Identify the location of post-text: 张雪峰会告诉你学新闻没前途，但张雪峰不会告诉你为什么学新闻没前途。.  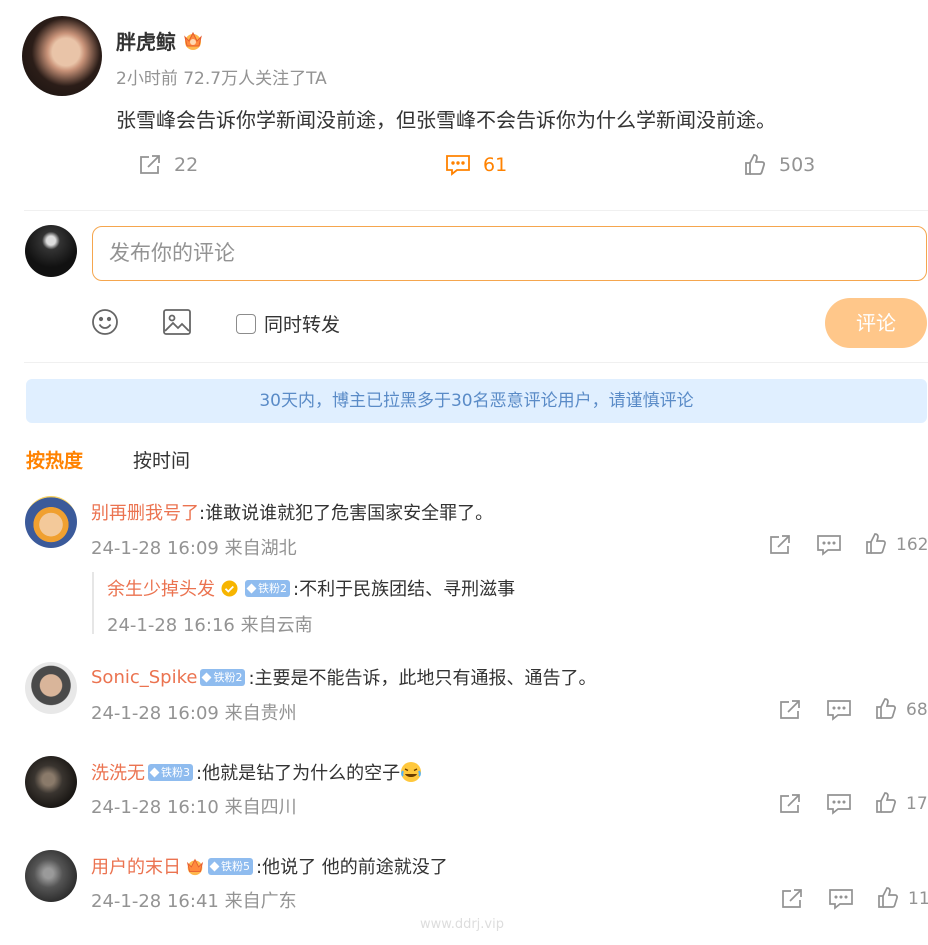
(446, 120).